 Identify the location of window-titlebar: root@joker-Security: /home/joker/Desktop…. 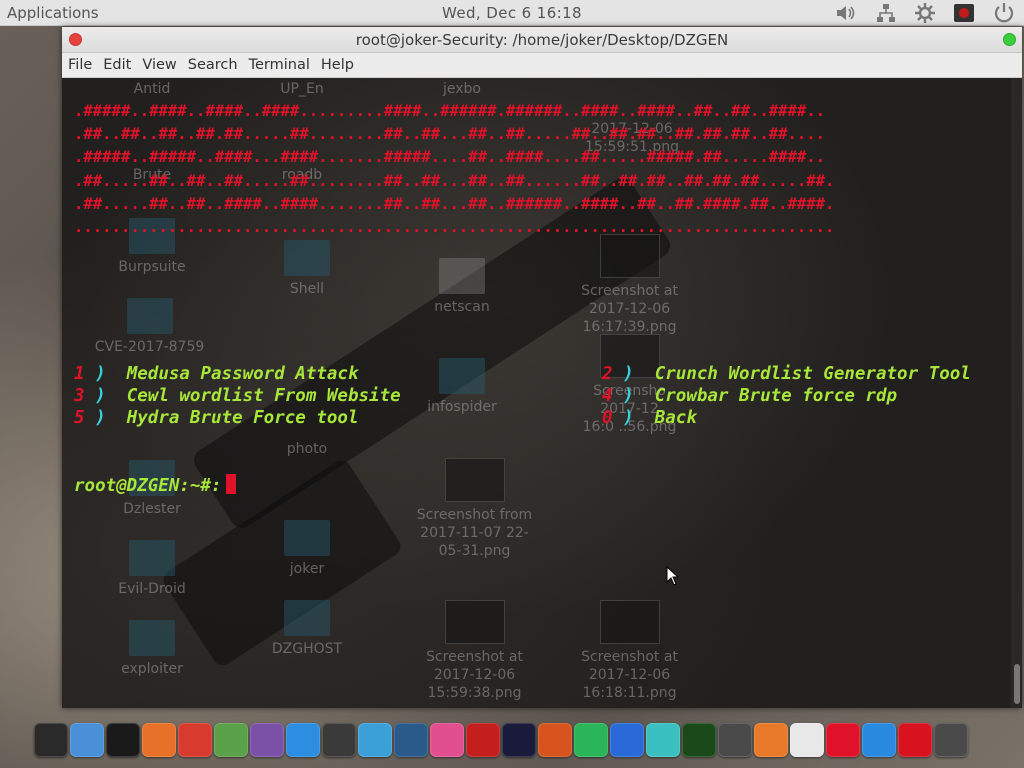
(542, 40).